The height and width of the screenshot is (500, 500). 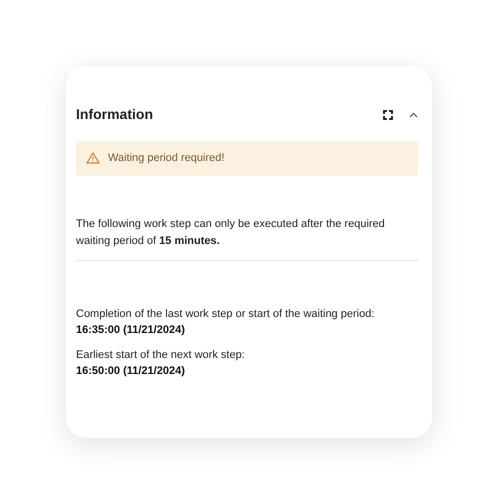 What do you see at coordinates (131, 371) in the screenshot?
I see `detail-value: 16:50:00 (11/21/2024)` at bounding box center [131, 371].